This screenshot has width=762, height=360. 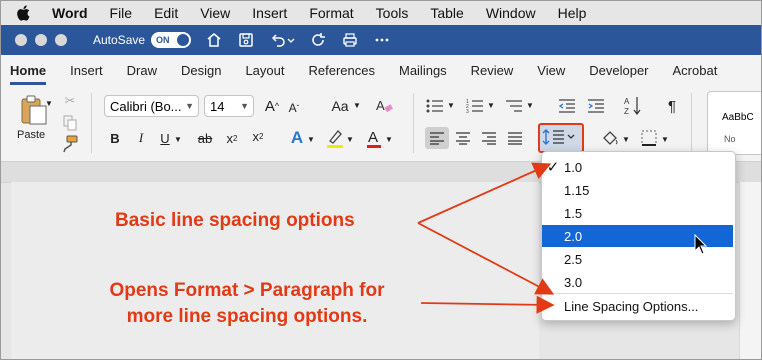 I want to click on svg-text: A, so click(x=380, y=105).